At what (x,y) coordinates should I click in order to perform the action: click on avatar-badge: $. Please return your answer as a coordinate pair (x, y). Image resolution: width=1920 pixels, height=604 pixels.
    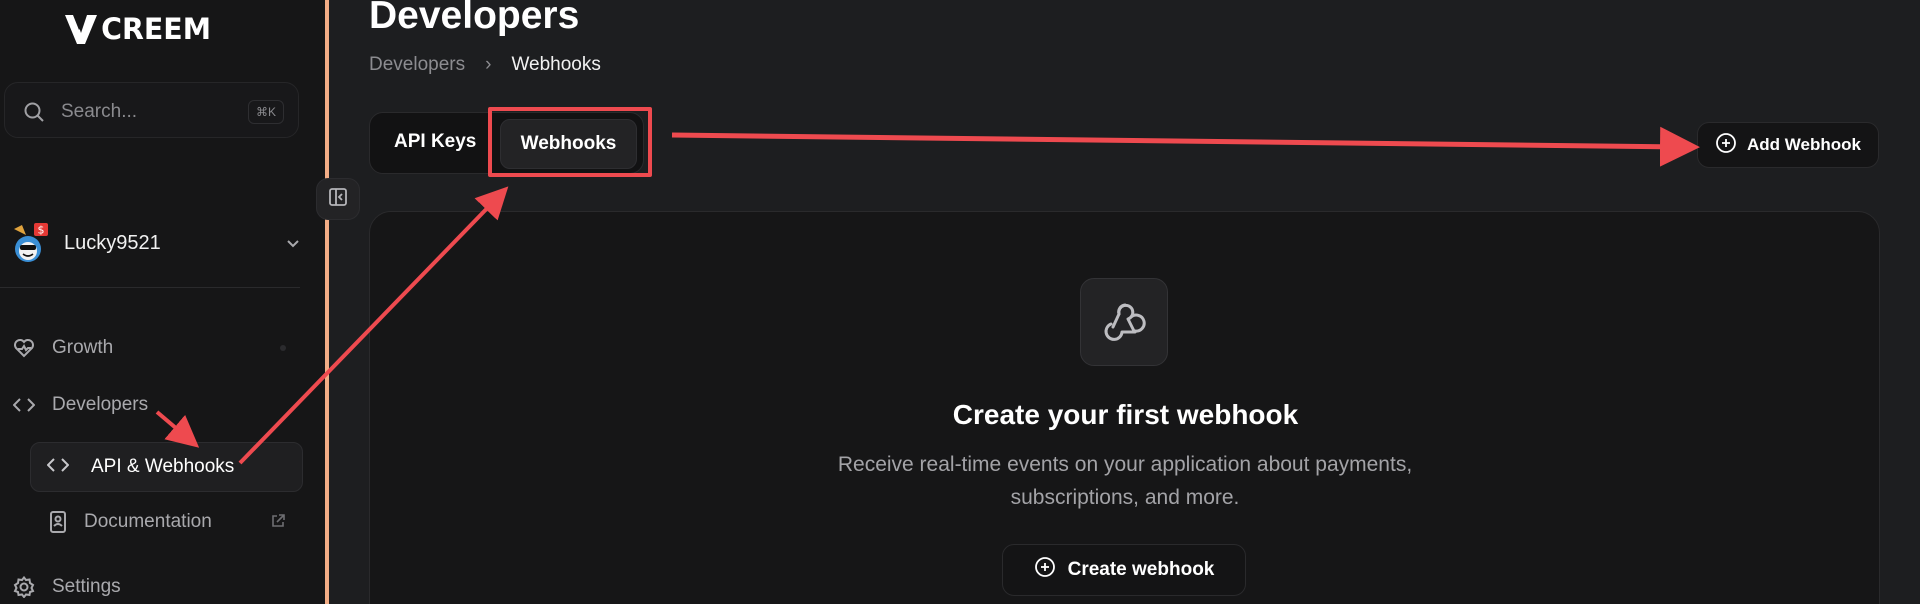
    Looking at the image, I should click on (41, 230).